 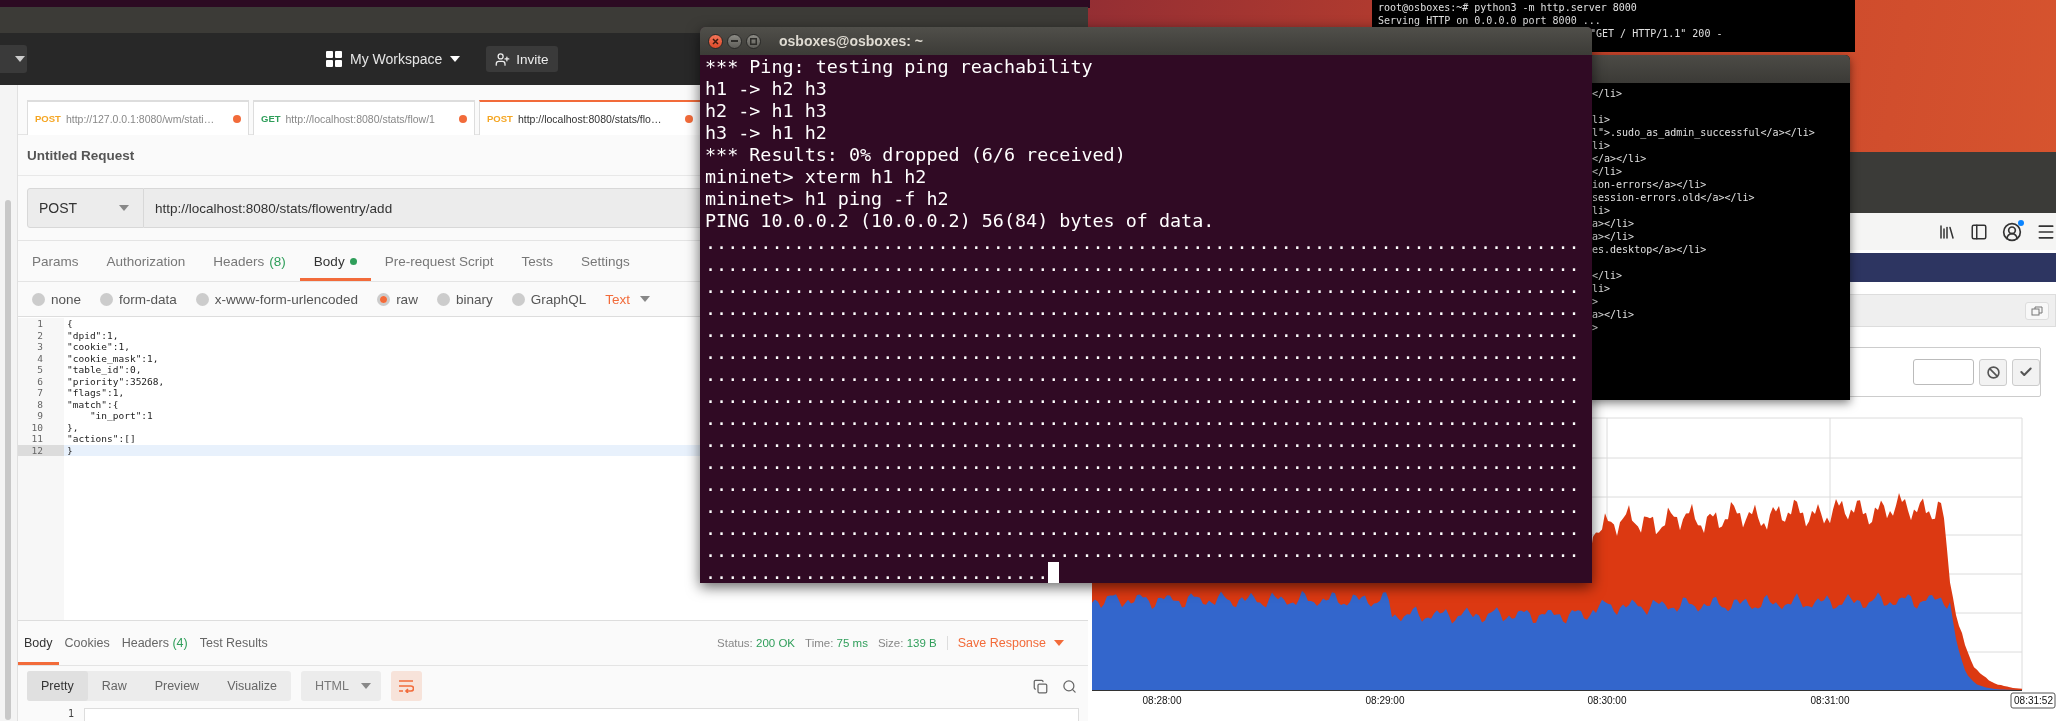 I want to click on workspace-button: My Workspace, so click(x=393, y=59).